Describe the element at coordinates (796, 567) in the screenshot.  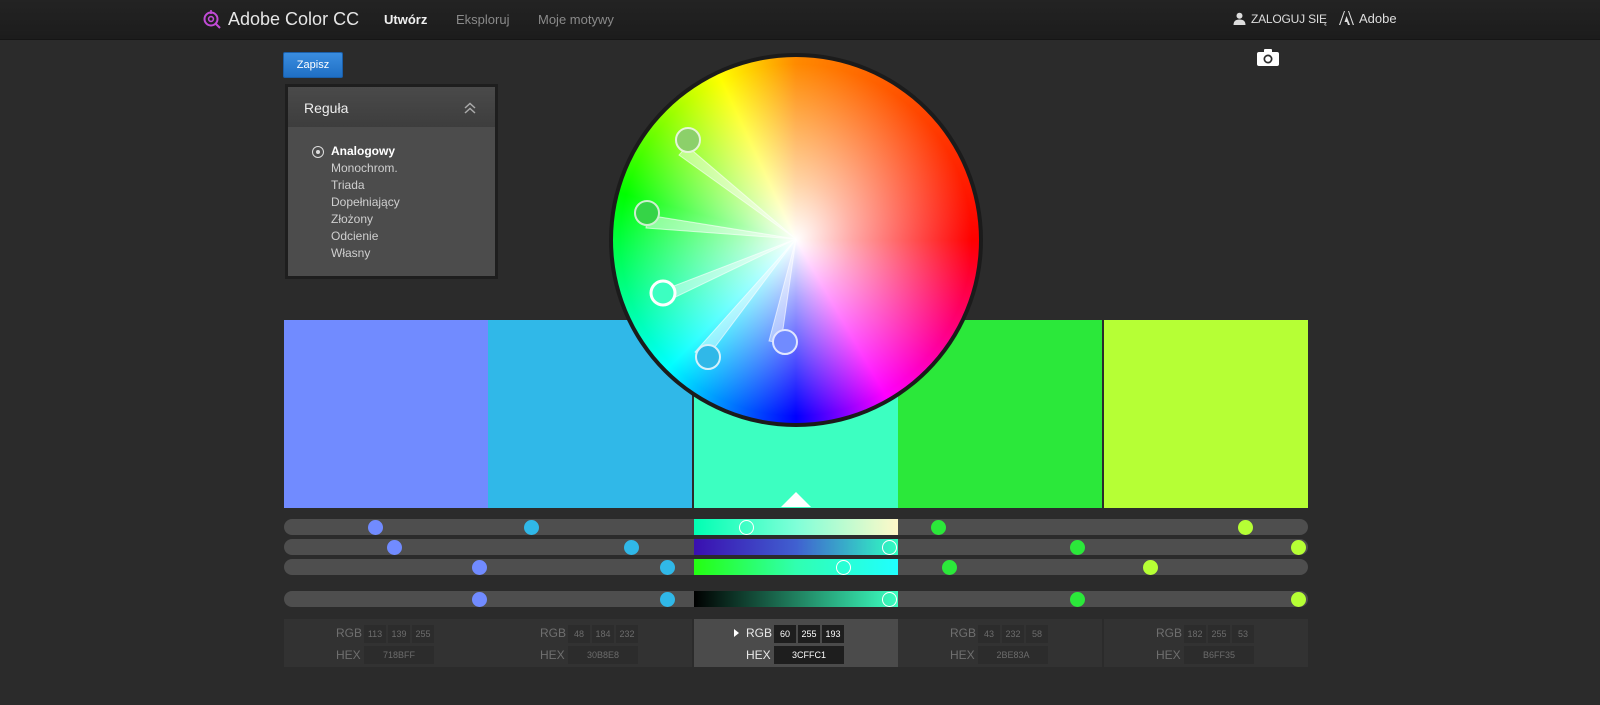
I see `active-slider-3-gradient` at that location.